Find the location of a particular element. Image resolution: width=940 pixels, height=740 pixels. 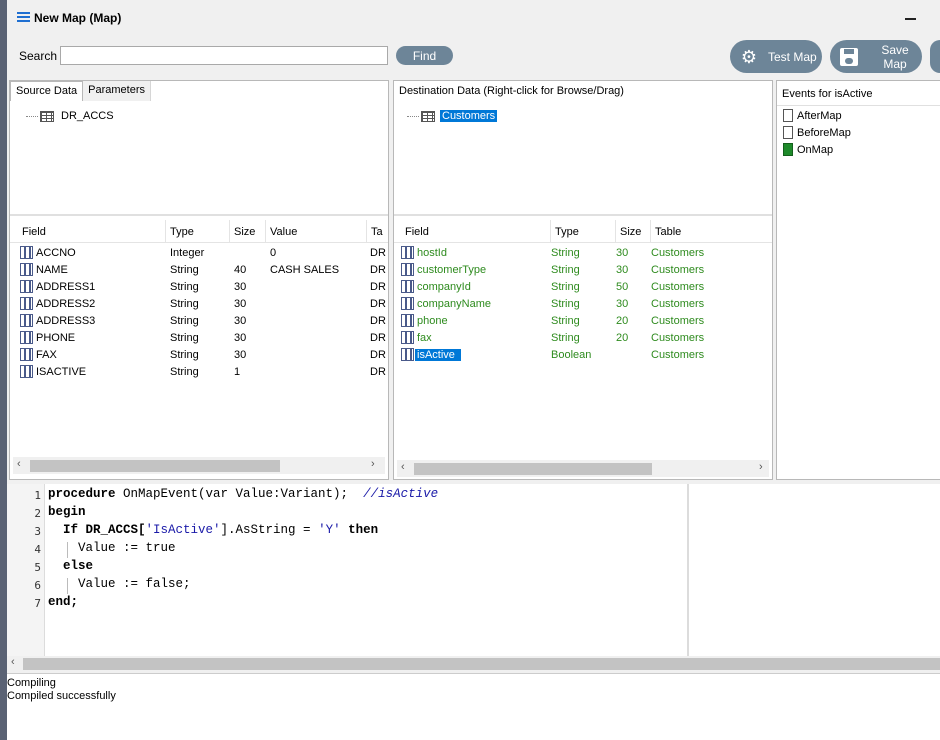

event-label: AfterMap is located at coordinates (819, 115).